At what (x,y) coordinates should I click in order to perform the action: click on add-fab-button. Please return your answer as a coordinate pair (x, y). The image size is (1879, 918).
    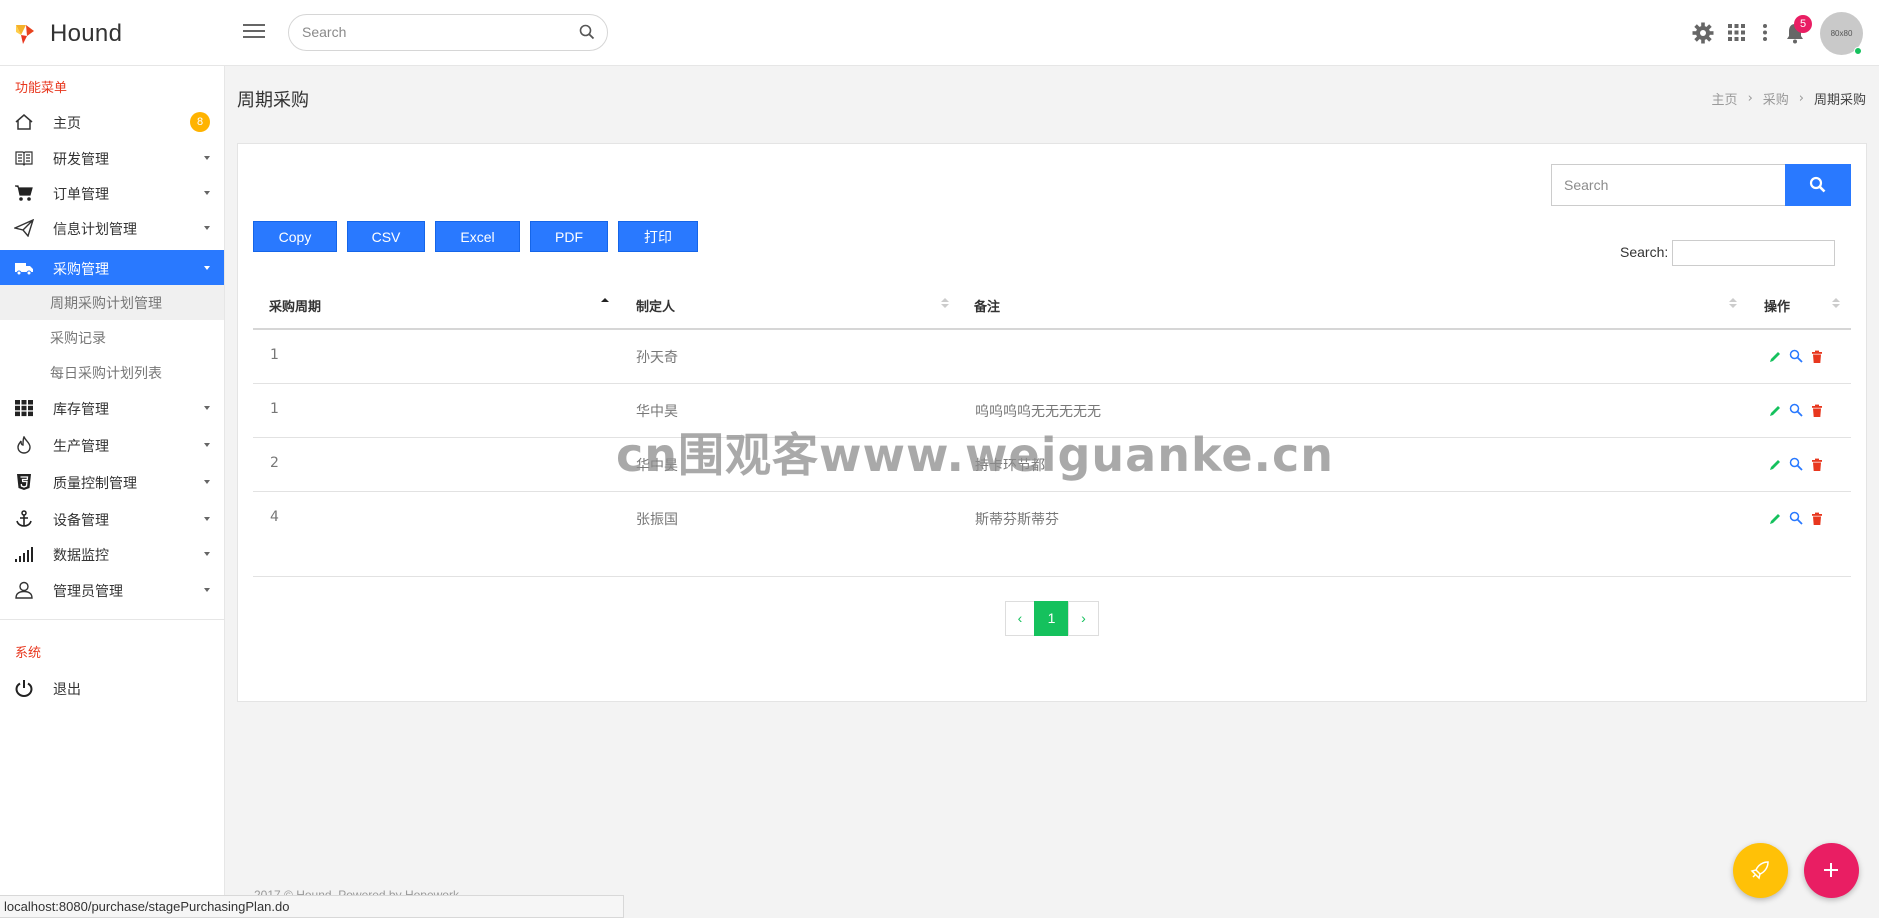
    Looking at the image, I should click on (1831, 870).